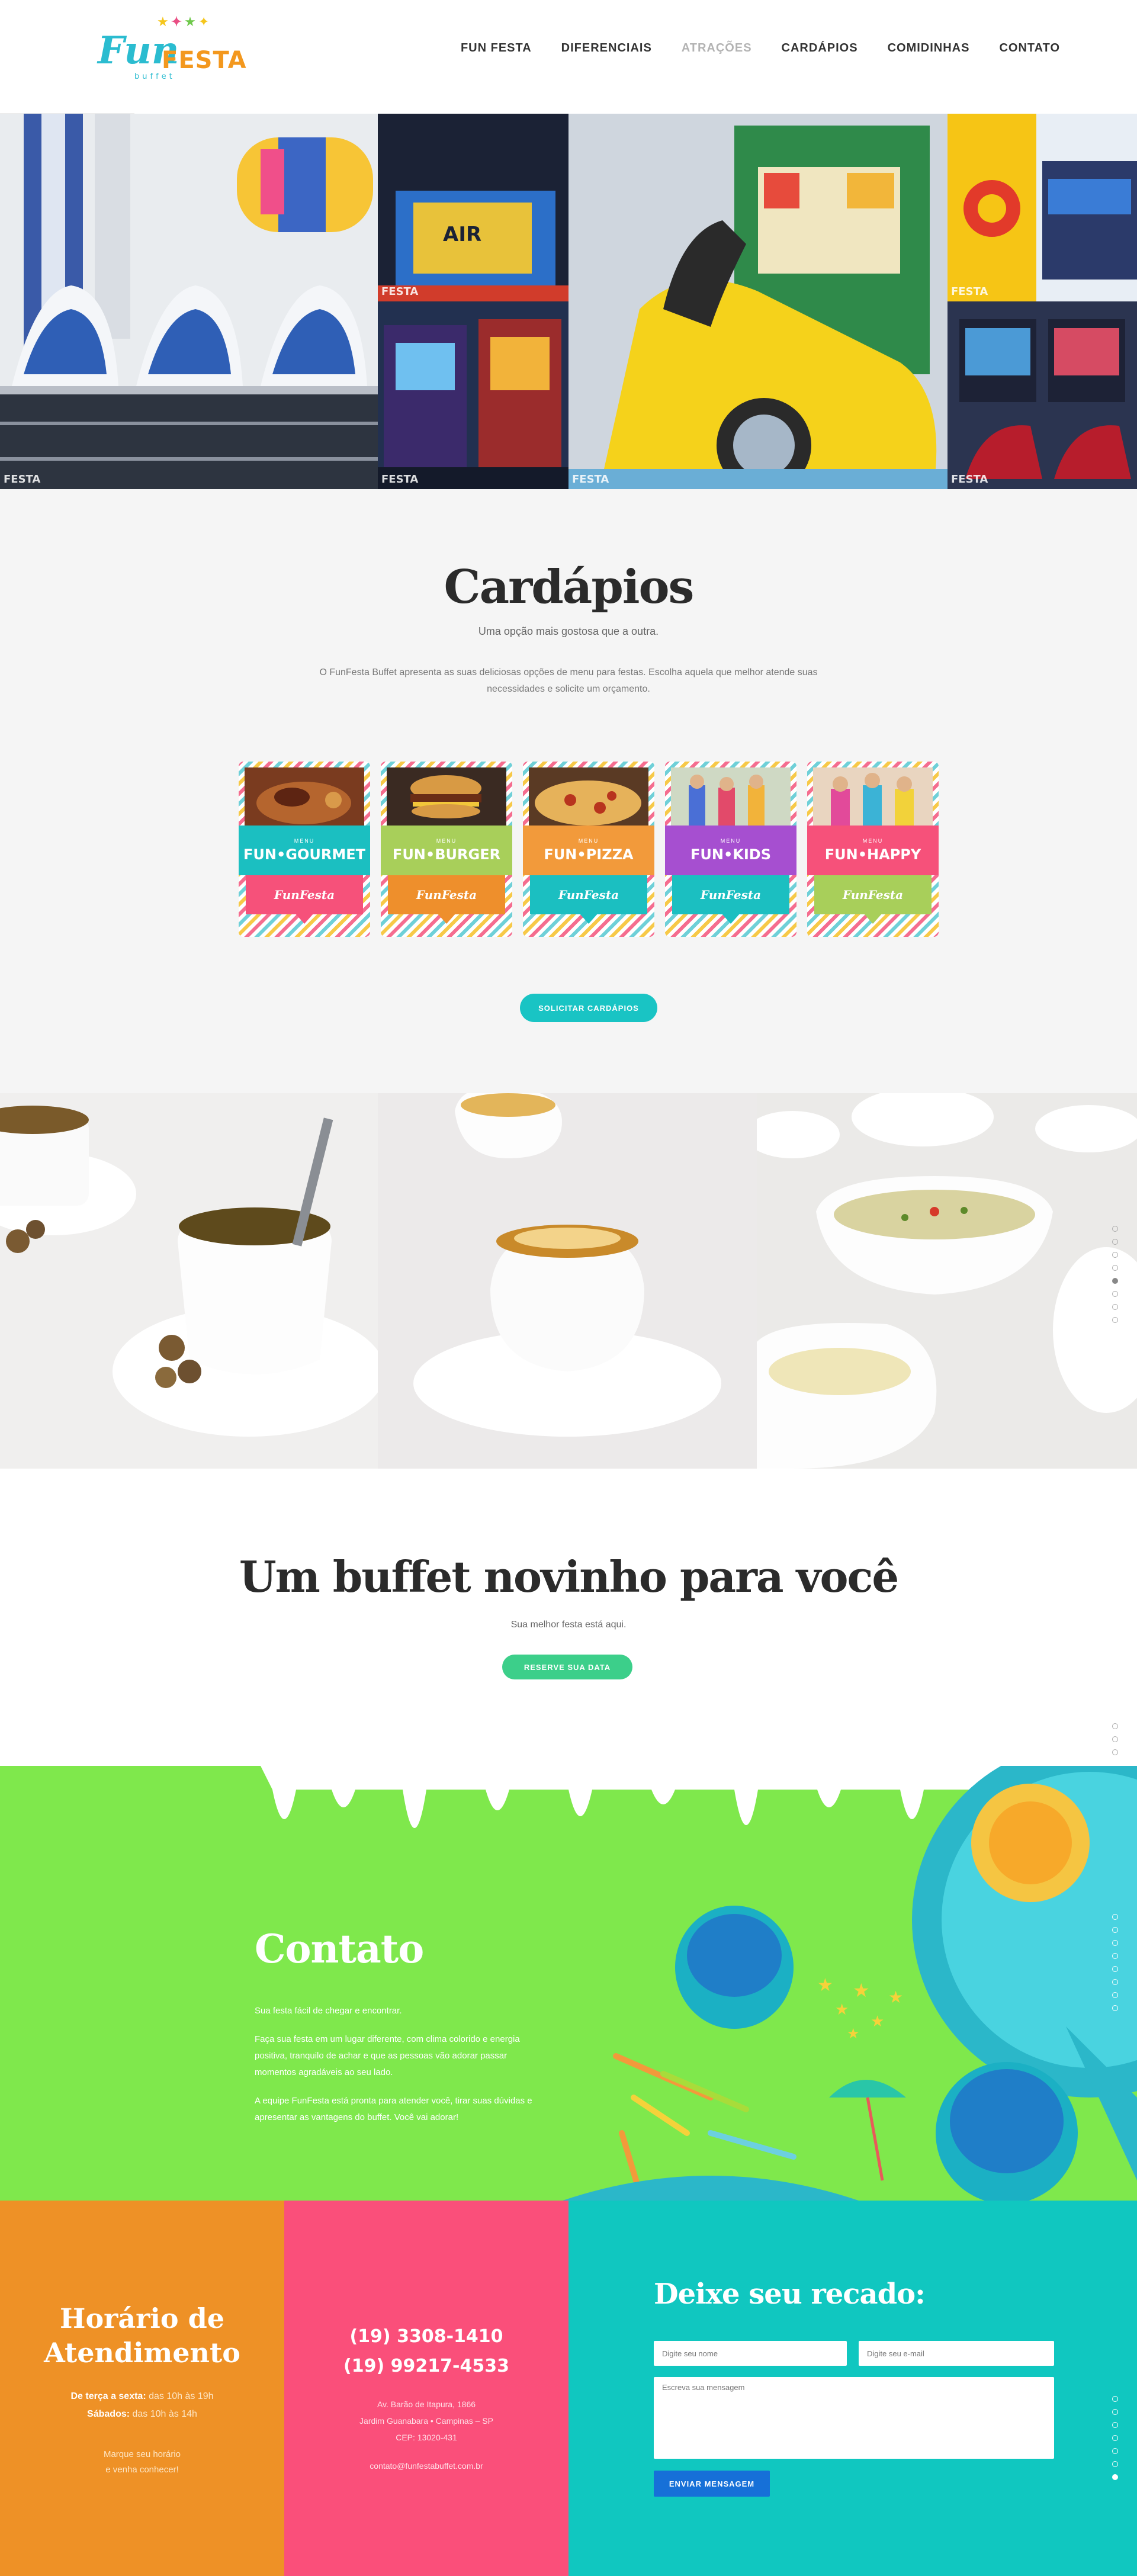 The image size is (1137, 2576). What do you see at coordinates (717, 48) in the screenshot?
I see `nav-atracoes: ATRAÇÕES` at bounding box center [717, 48].